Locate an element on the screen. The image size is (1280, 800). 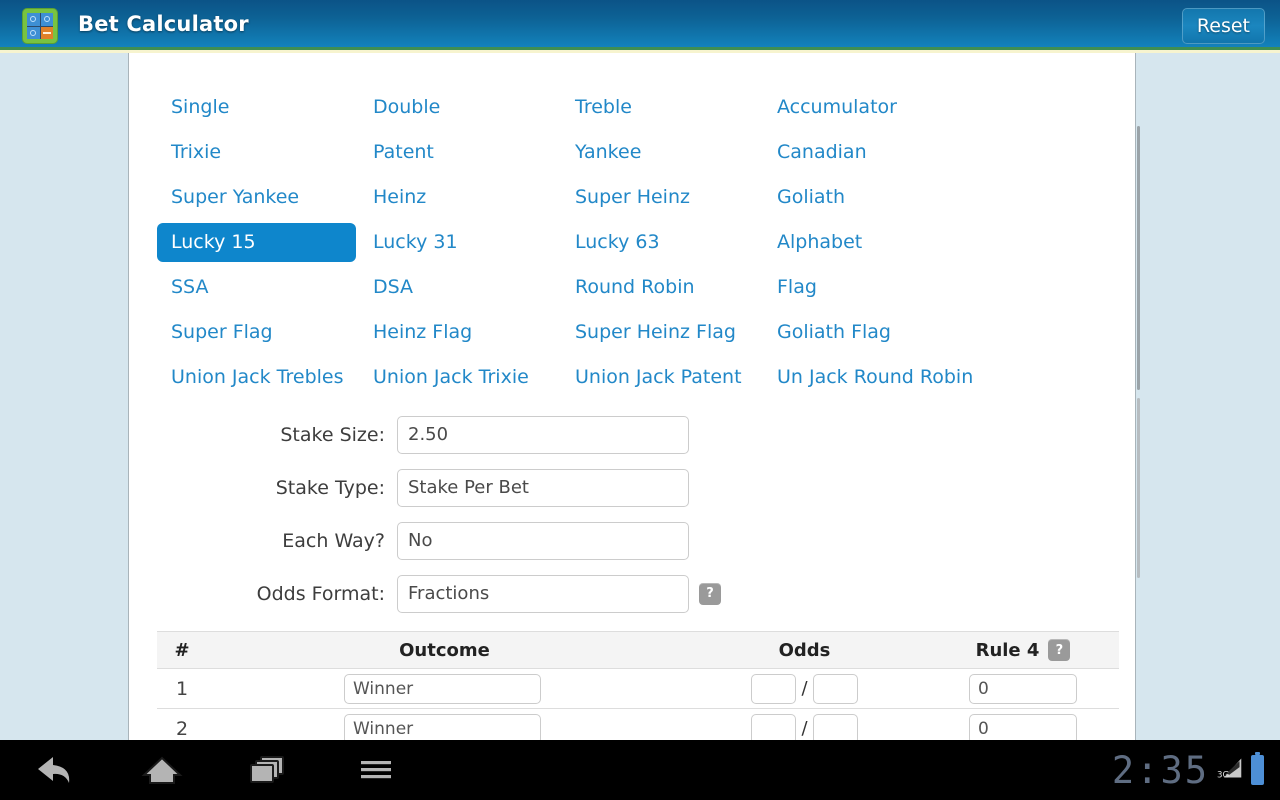
table-row: 2 Winner / 0 is located at coordinates (638, 724).